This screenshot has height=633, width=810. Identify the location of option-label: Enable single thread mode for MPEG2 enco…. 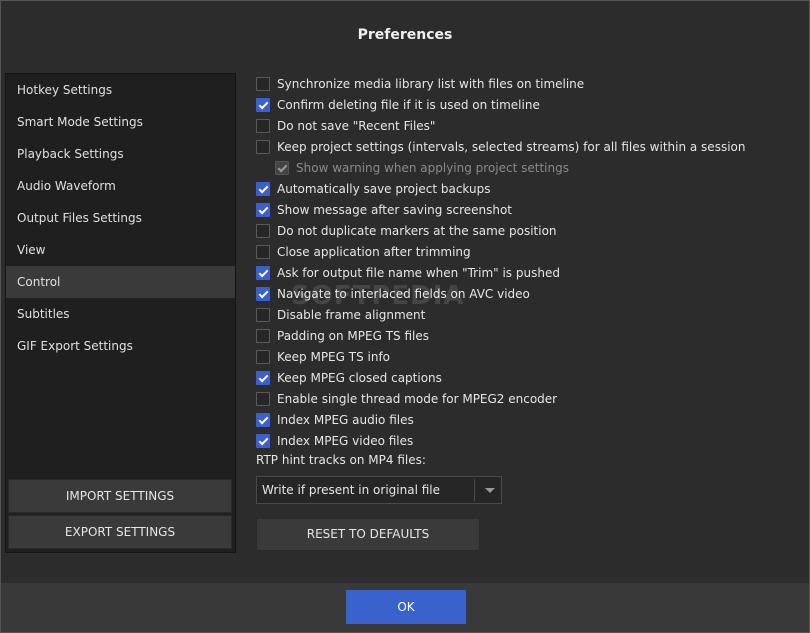
(417, 399).